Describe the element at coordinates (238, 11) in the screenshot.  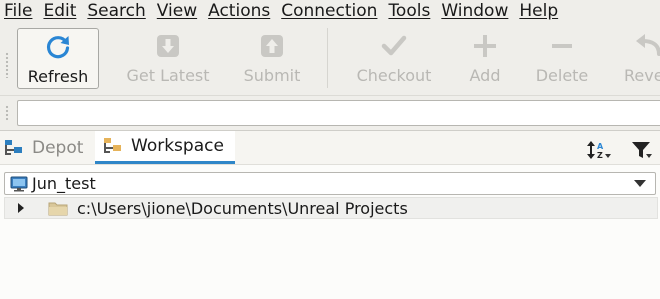
I see `menu-actions: Actions` at that location.